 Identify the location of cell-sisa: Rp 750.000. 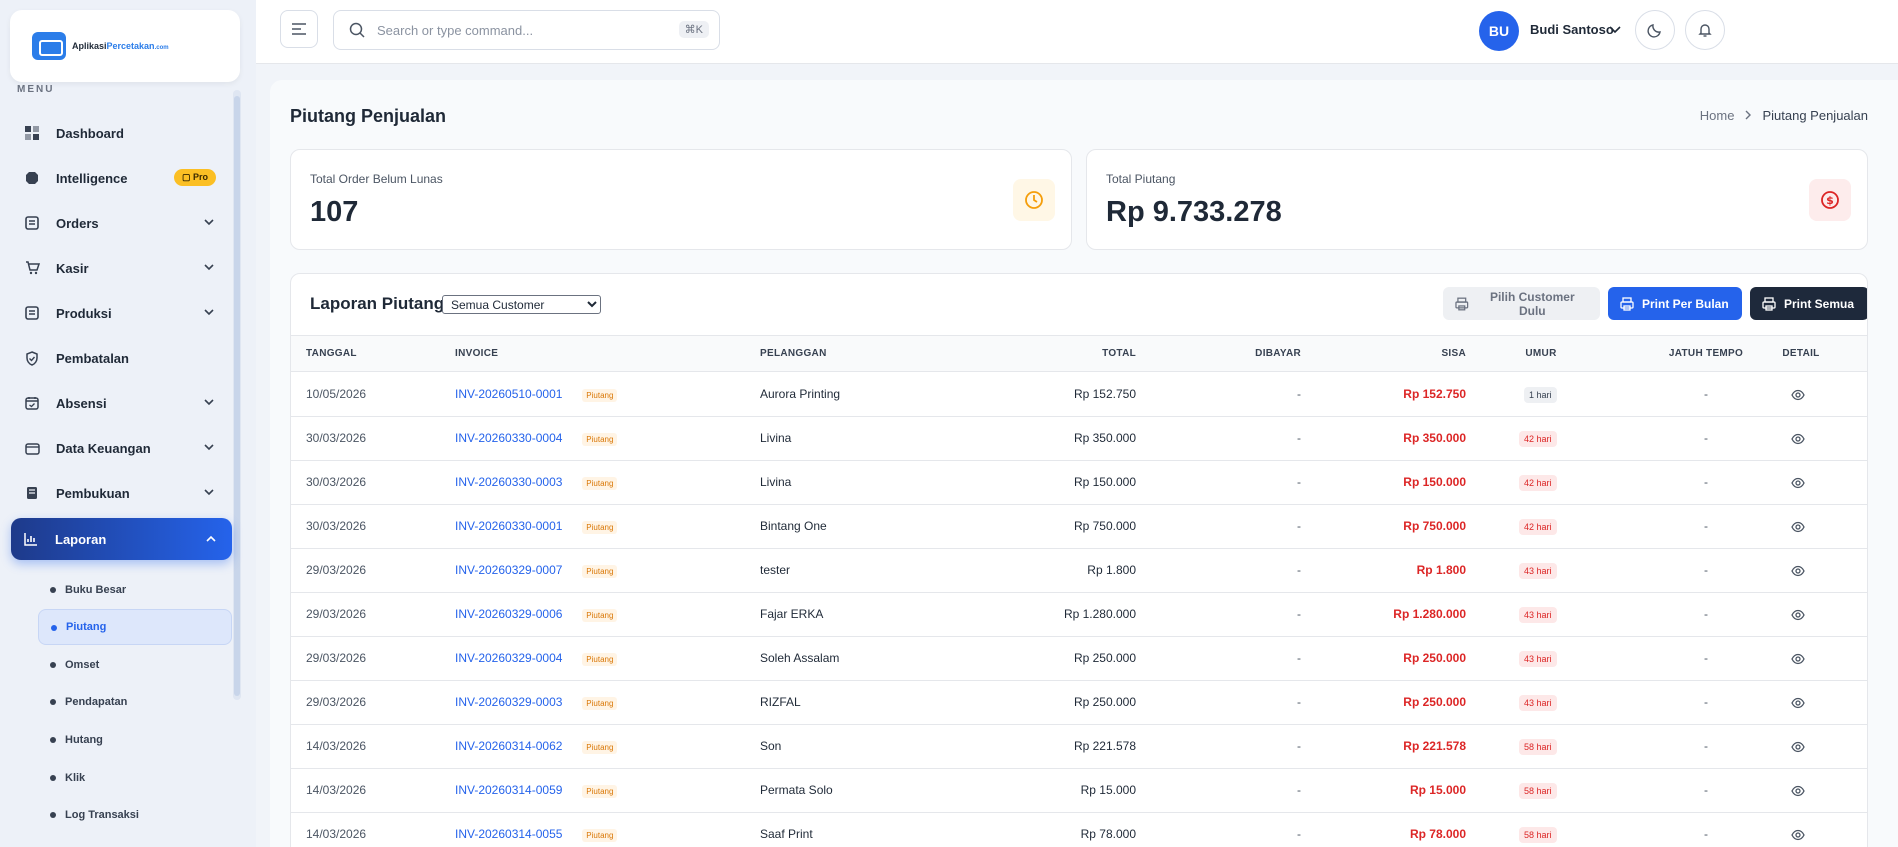
(1434, 526).